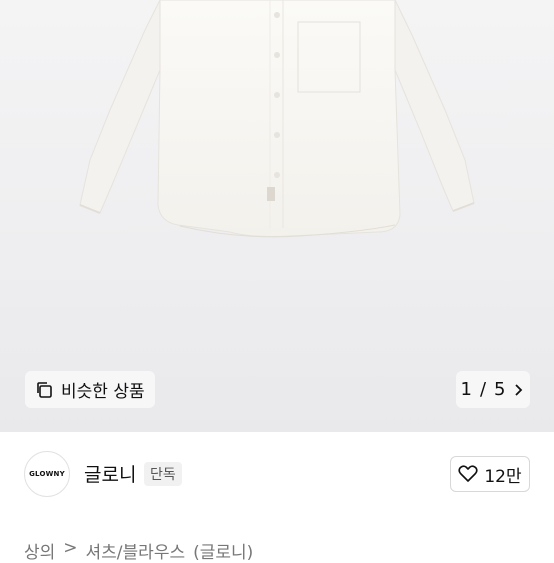  I want to click on breadcrumb-item-brand: (글로니), so click(223, 550).